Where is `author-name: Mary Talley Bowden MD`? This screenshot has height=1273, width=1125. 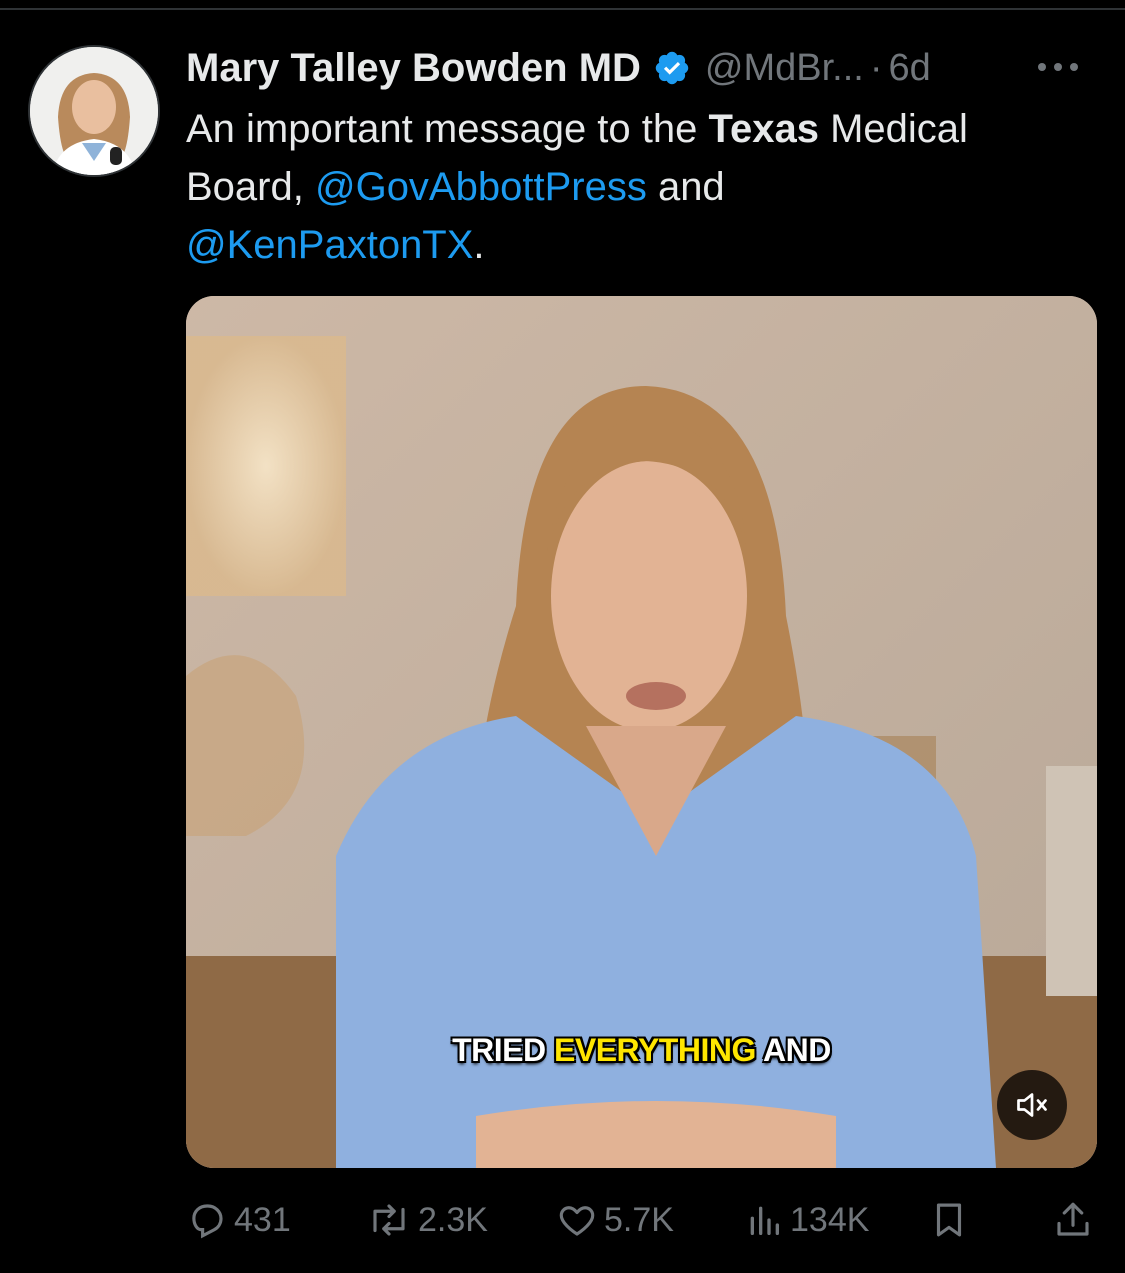 author-name: Mary Talley Bowden MD is located at coordinates (413, 68).